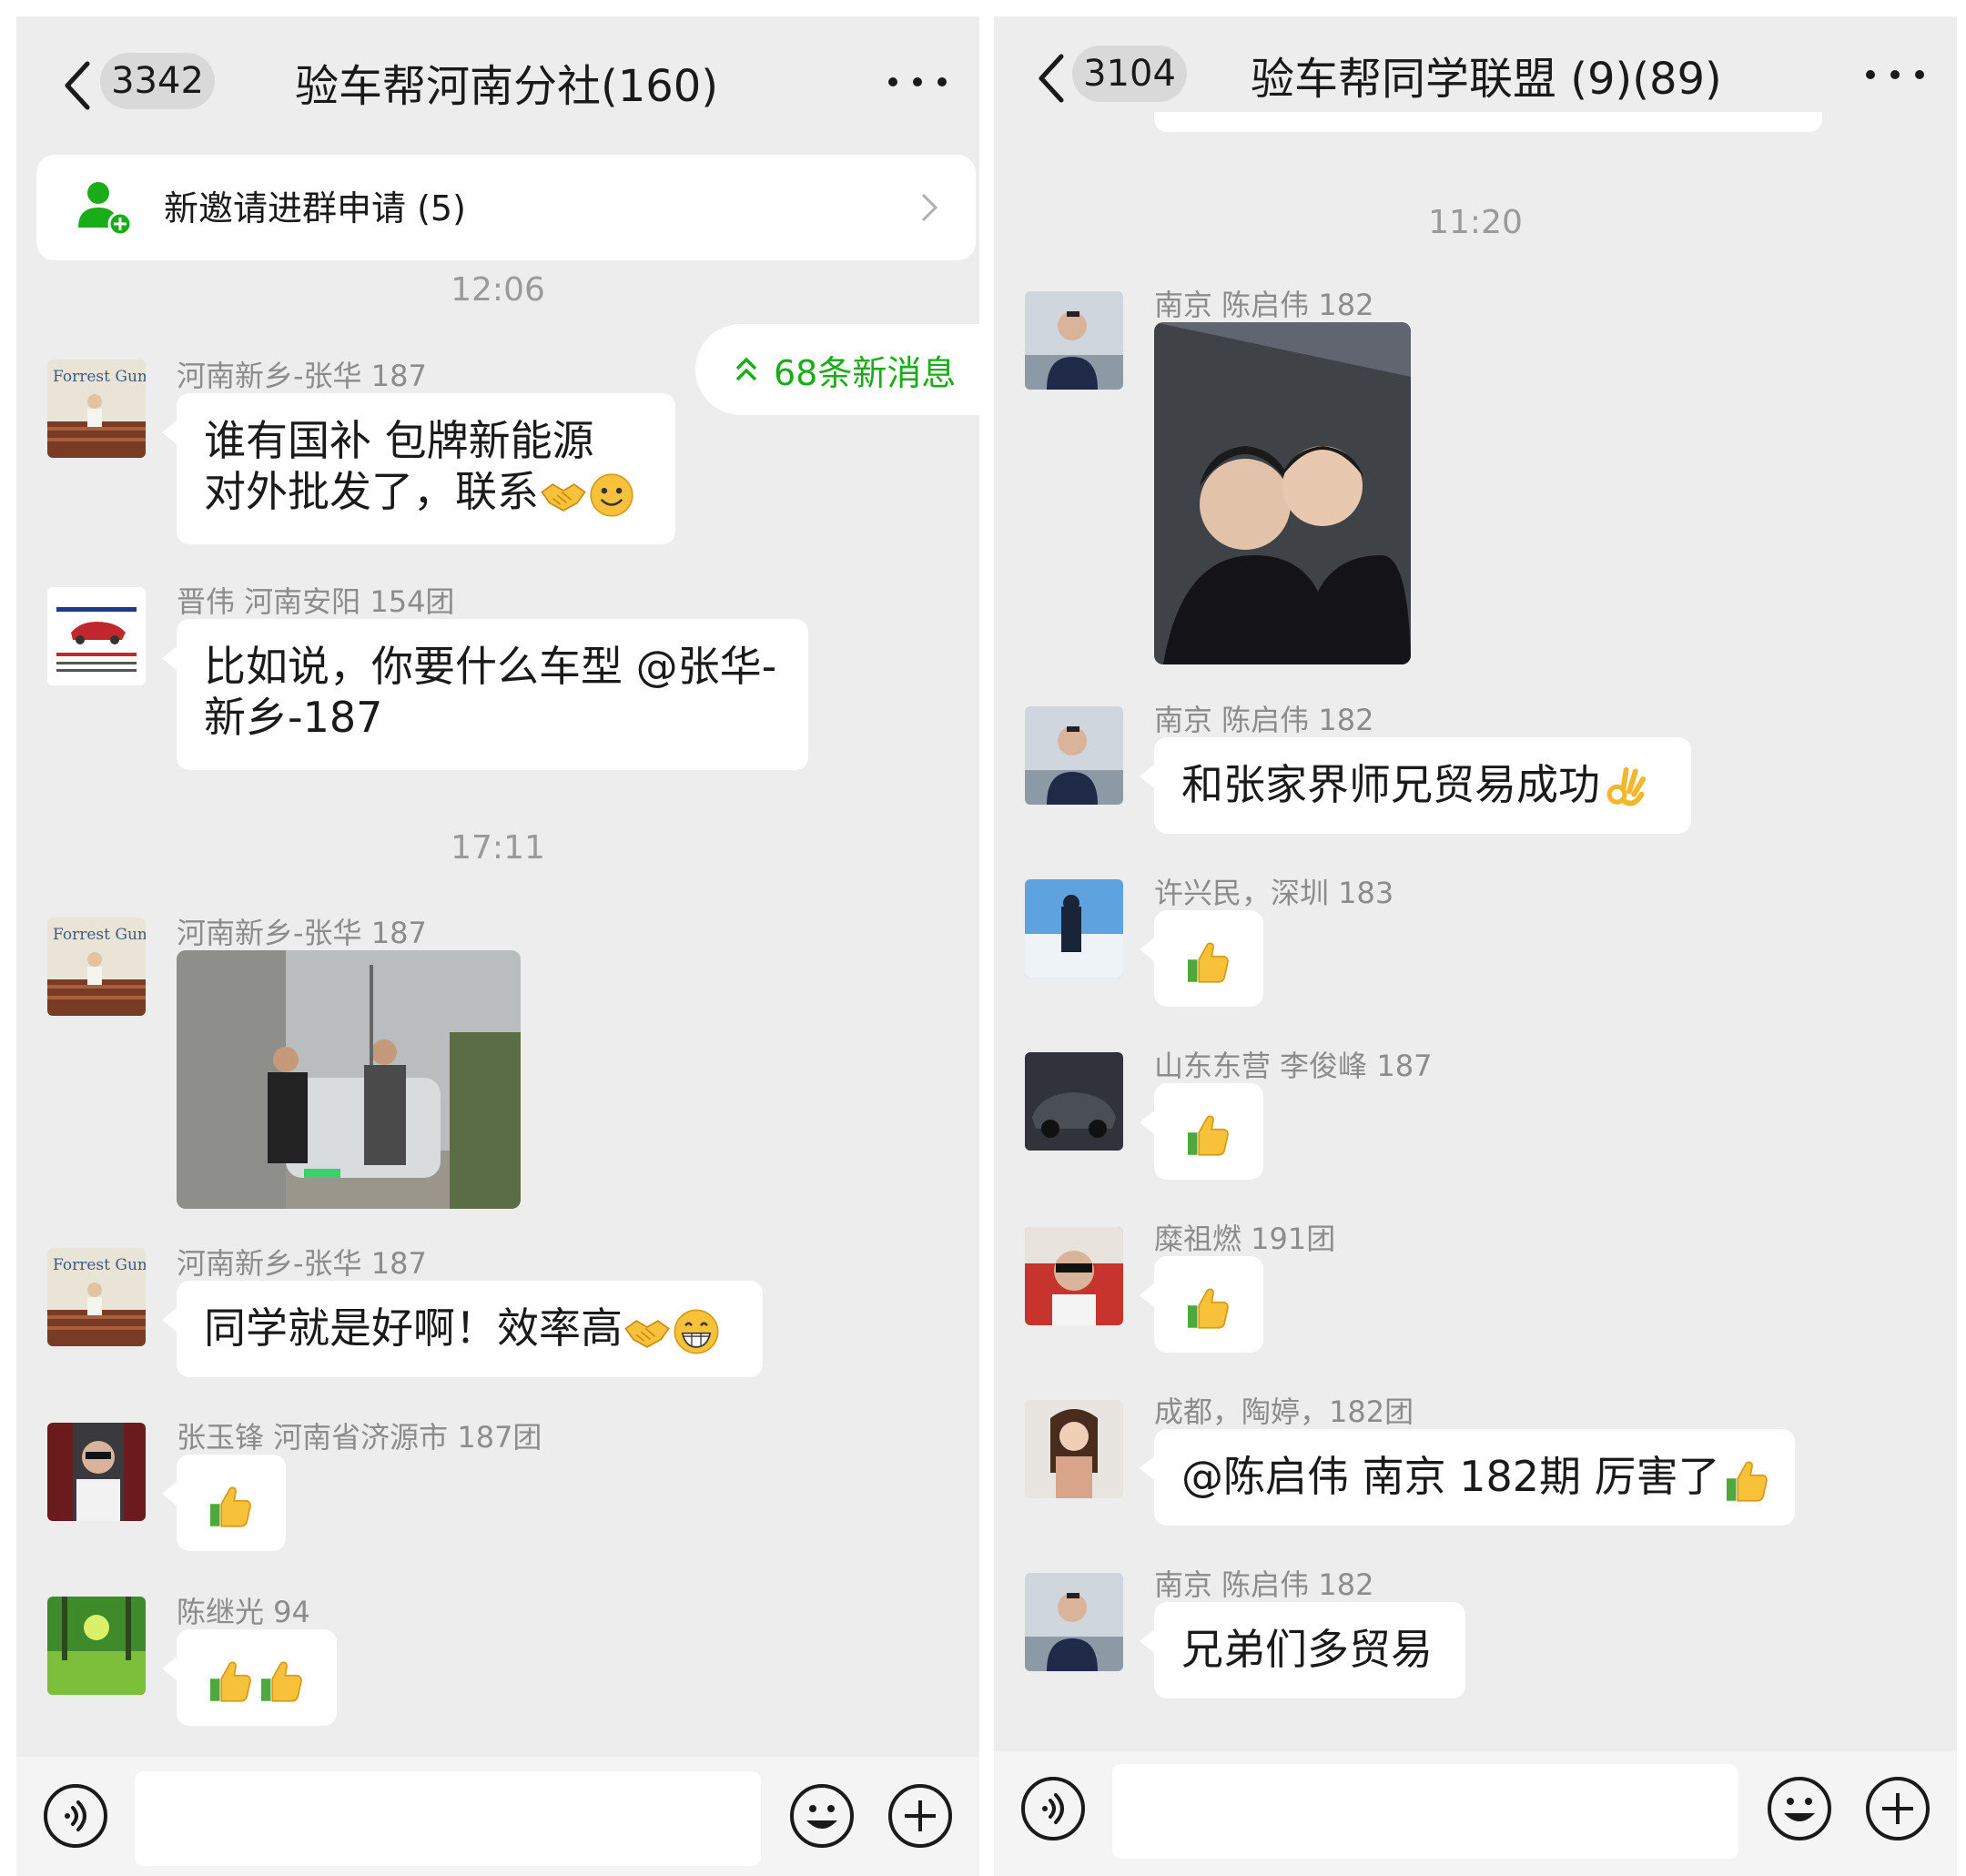  What do you see at coordinates (506, 208) in the screenshot?
I see `invite-request-bar: 新邀请进群申请 (5)` at bounding box center [506, 208].